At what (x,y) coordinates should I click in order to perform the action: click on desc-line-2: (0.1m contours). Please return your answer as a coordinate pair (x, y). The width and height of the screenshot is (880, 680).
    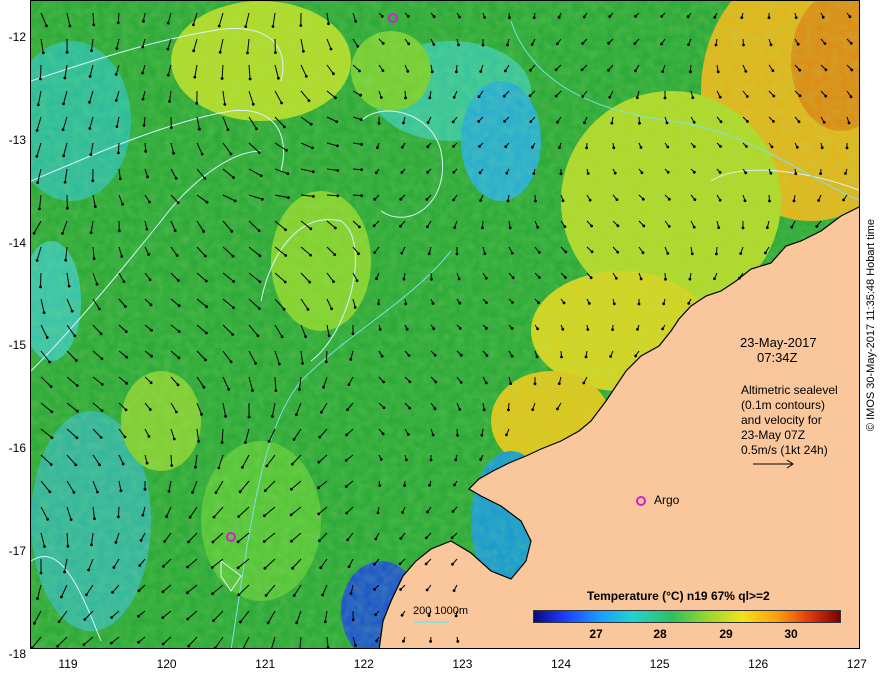
    Looking at the image, I should click on (783, 405).